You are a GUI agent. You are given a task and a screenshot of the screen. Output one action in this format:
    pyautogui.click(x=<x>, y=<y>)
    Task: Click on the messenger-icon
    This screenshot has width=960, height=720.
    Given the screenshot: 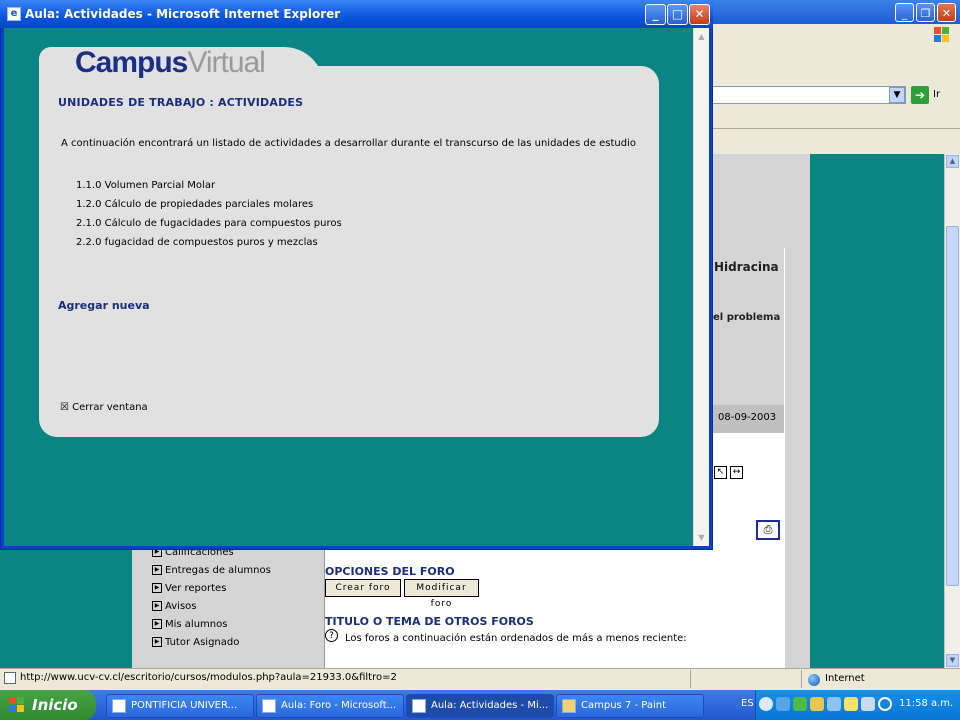 What is the action you would take?
    pyautogui.click(x=783, y=704)
    